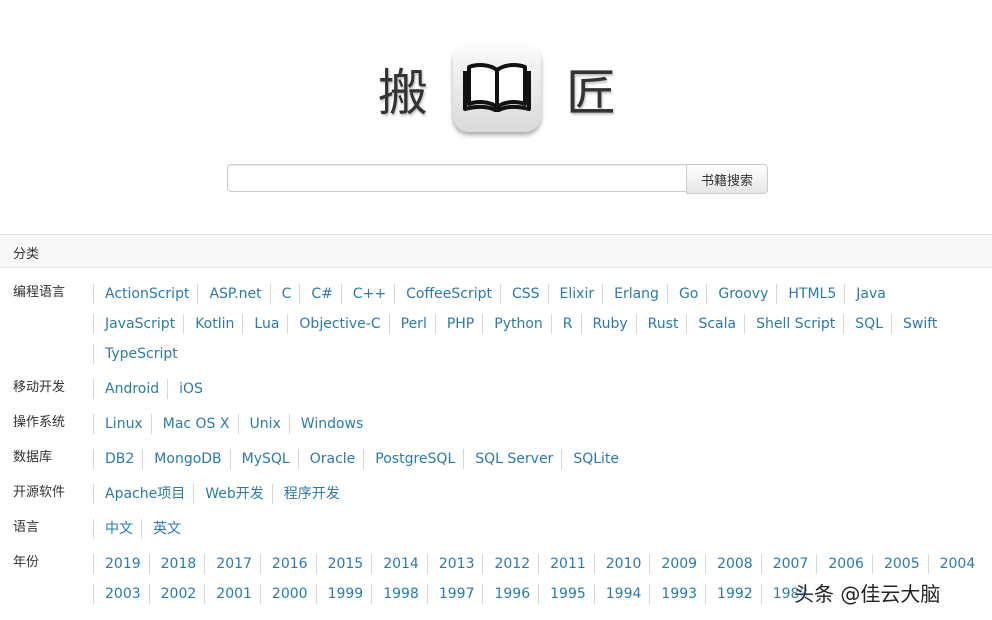  Describe the element at coordinates (232, 564) in the screenshot. I see `category-link: 2017` at that location.